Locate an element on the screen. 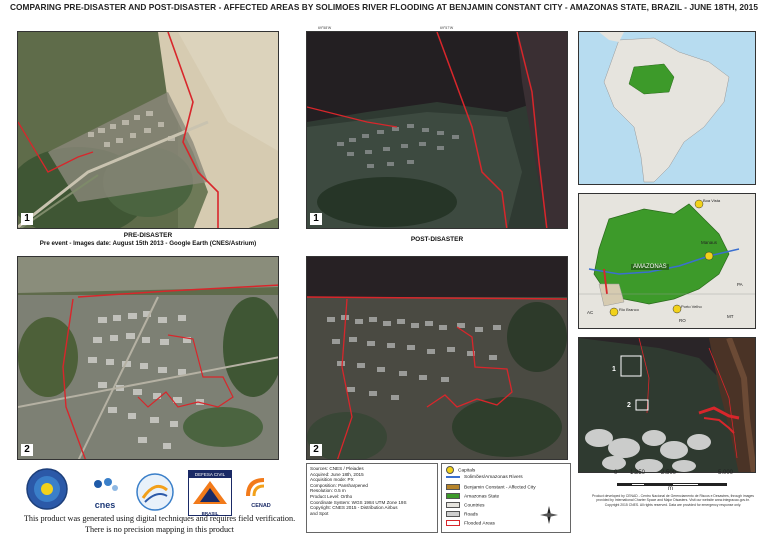 The image size is (768, 543). amazonas-state-image is located at coordinates (667, 261).